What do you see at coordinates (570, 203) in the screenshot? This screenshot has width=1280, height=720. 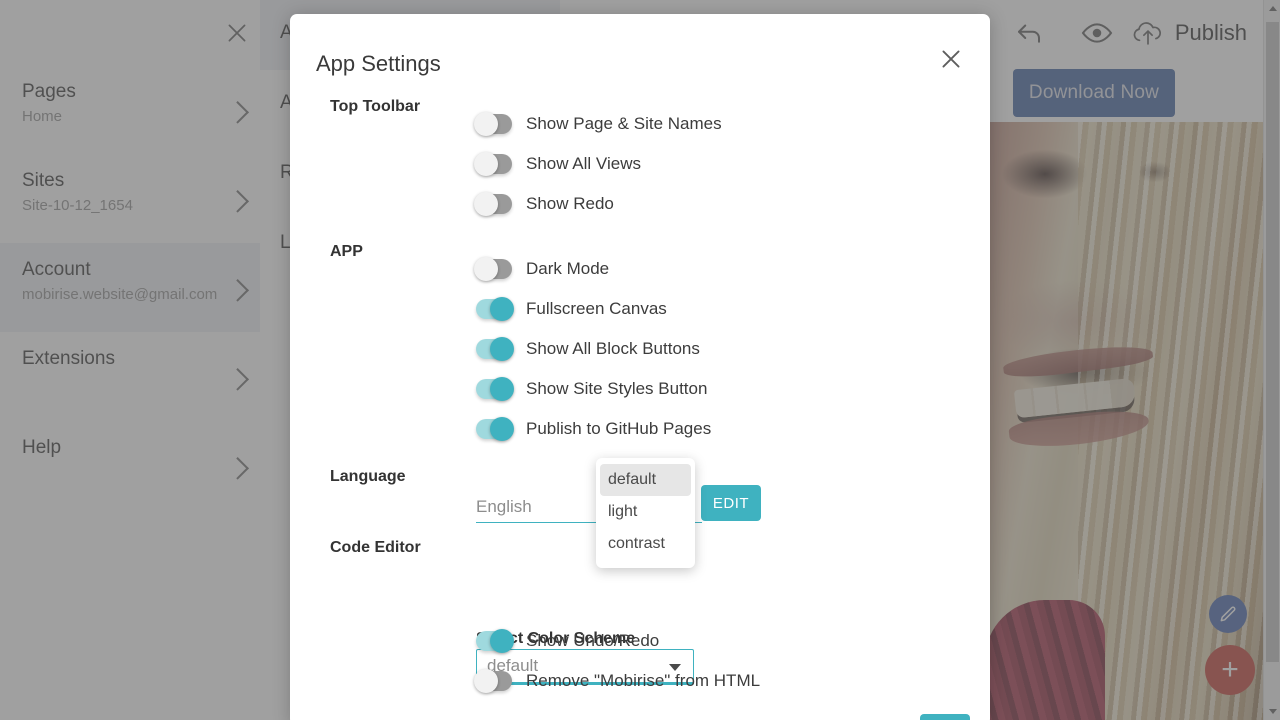 I see `setting-label: Show Redo` at bounding box center [570, 203].